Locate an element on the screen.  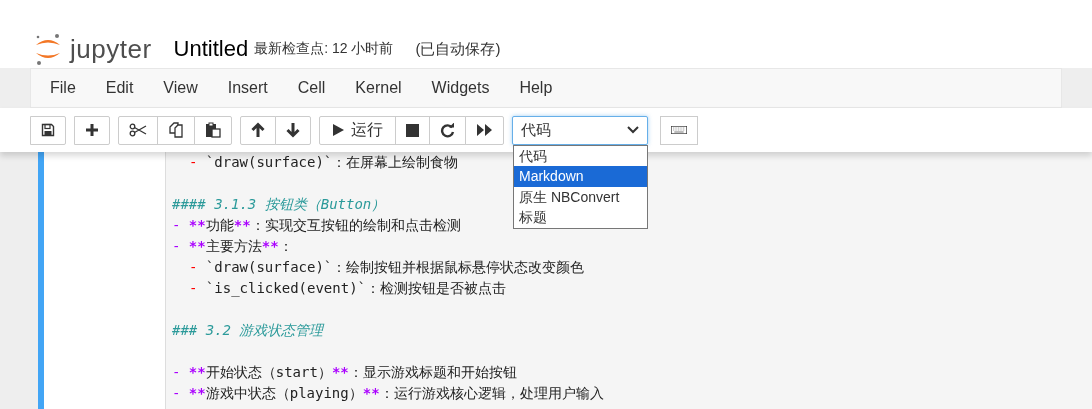
checkpoint-status: 最新检查点: 12 小时前 is located at coordinates (324, 49).